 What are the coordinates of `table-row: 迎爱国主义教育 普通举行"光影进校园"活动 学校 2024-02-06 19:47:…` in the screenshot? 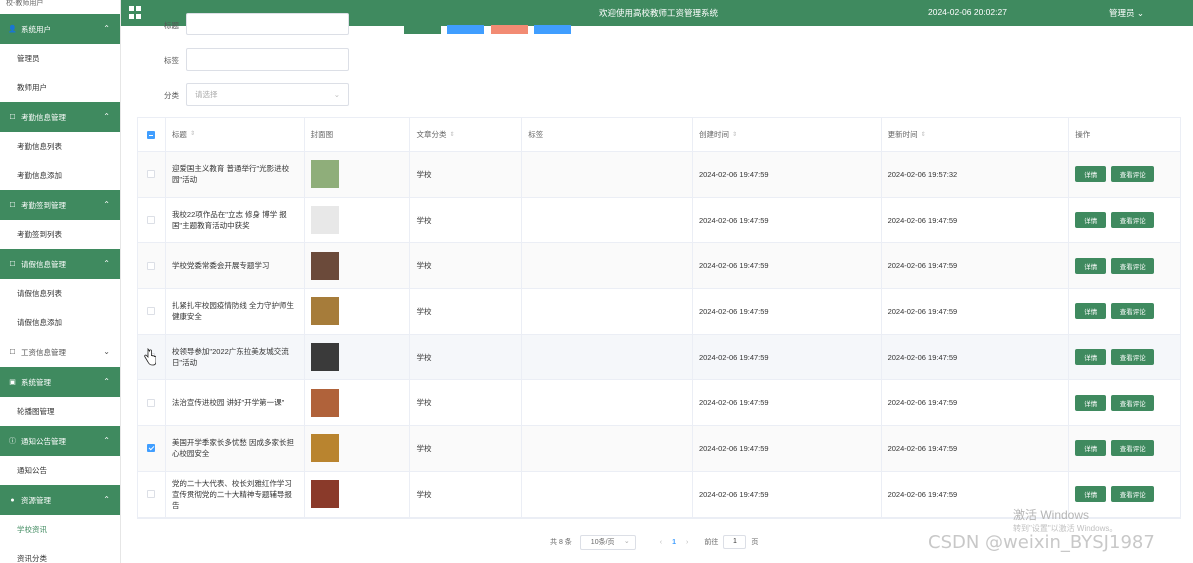 It's located at (659, 175).